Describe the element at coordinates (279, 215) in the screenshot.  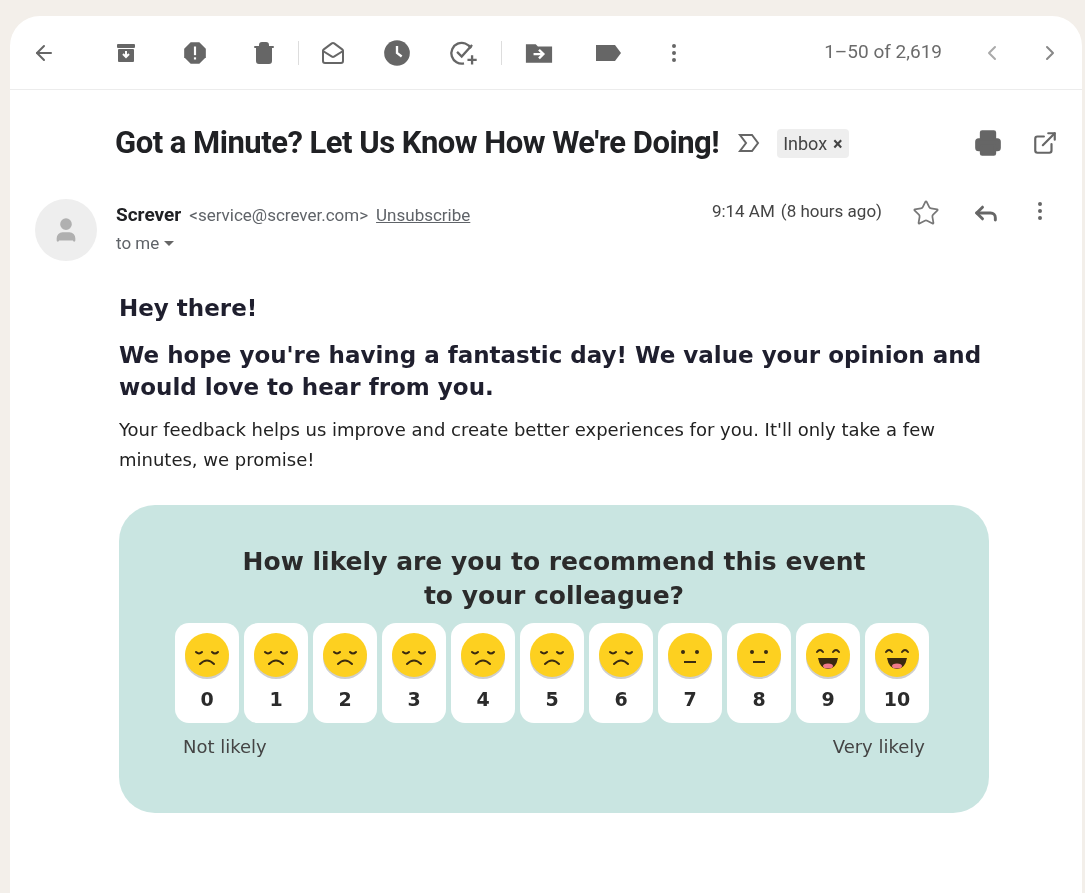
I see `sender-email: <service@screver.com>` at that location.